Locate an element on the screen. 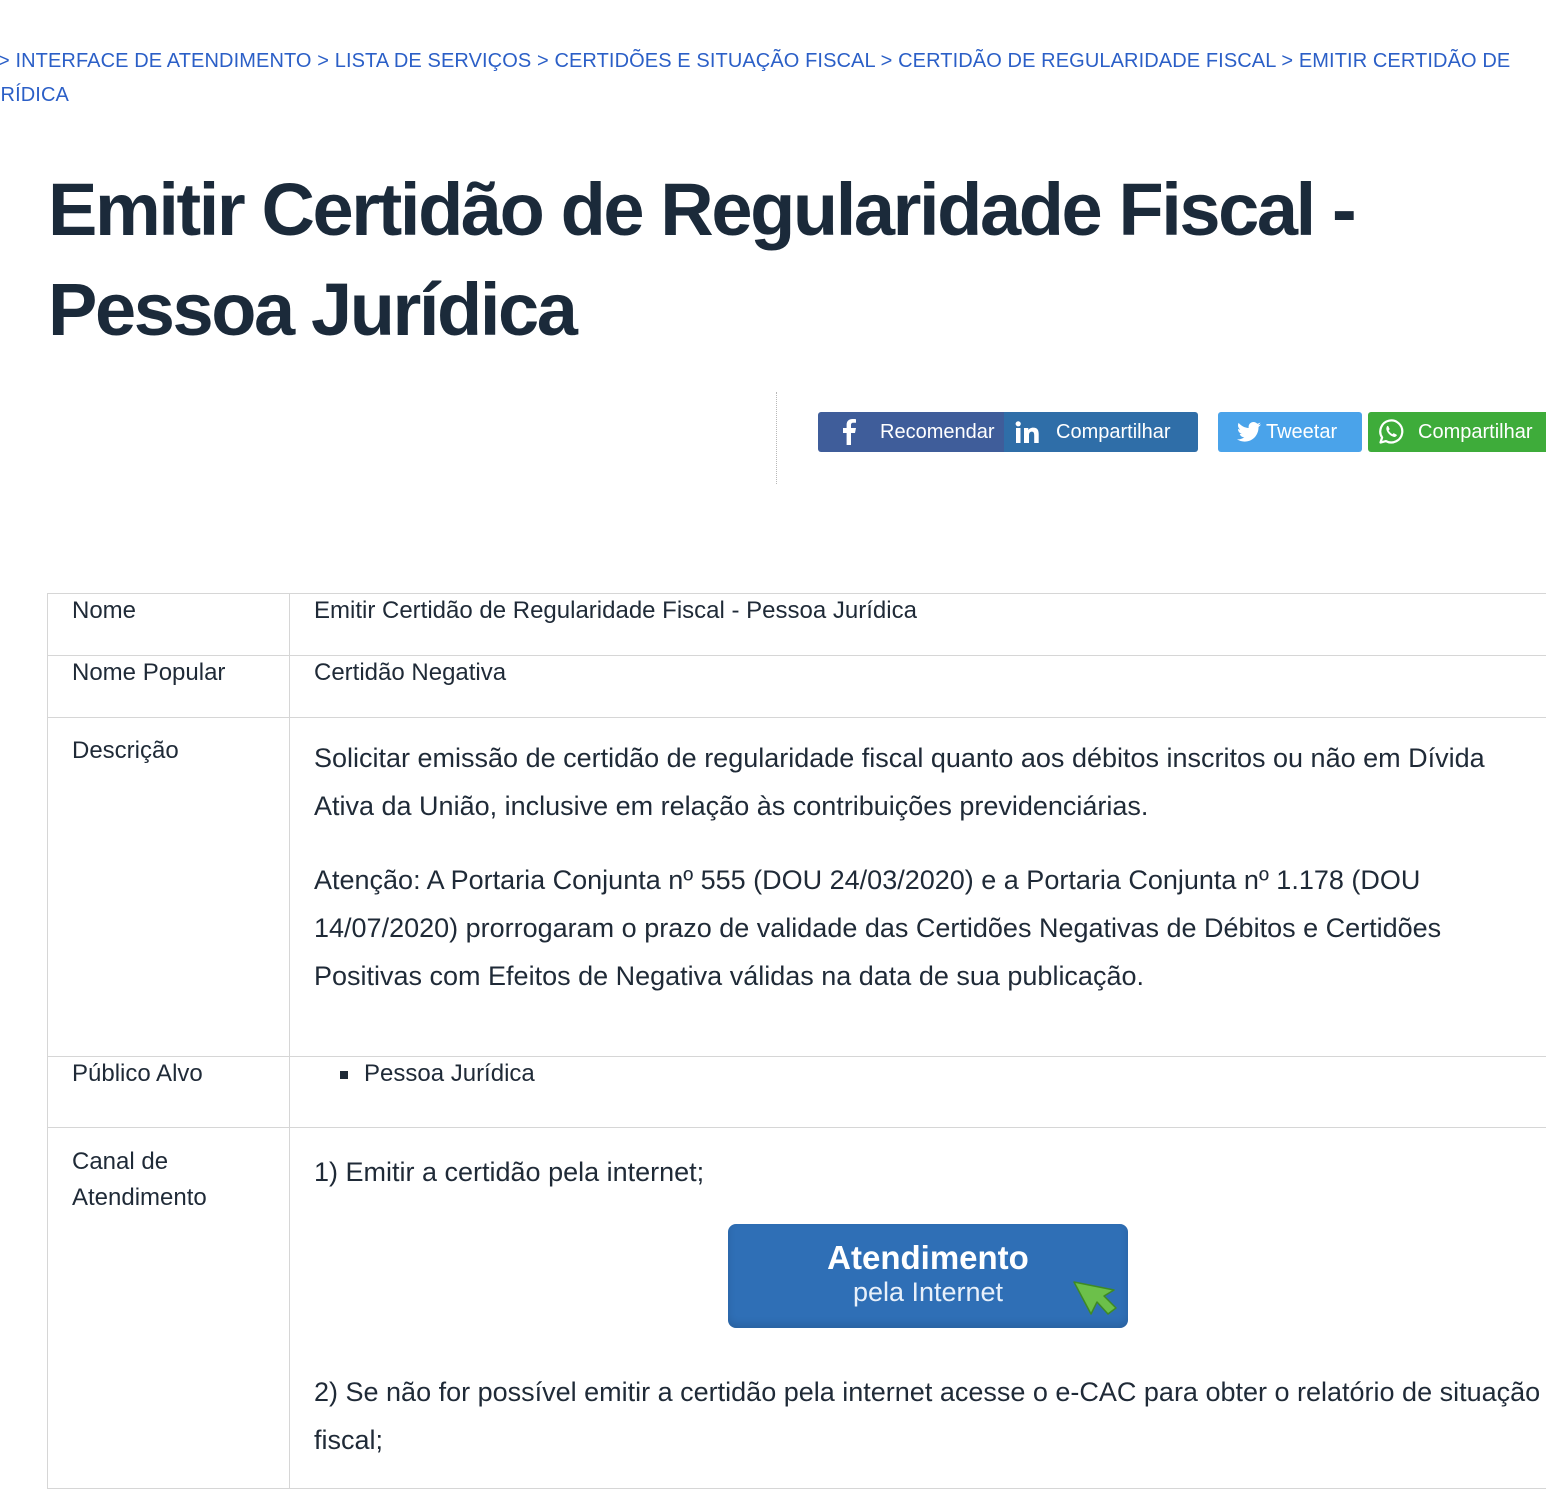  linkedin-share-button: Compartilhar is located at coordinates (1101, 432).